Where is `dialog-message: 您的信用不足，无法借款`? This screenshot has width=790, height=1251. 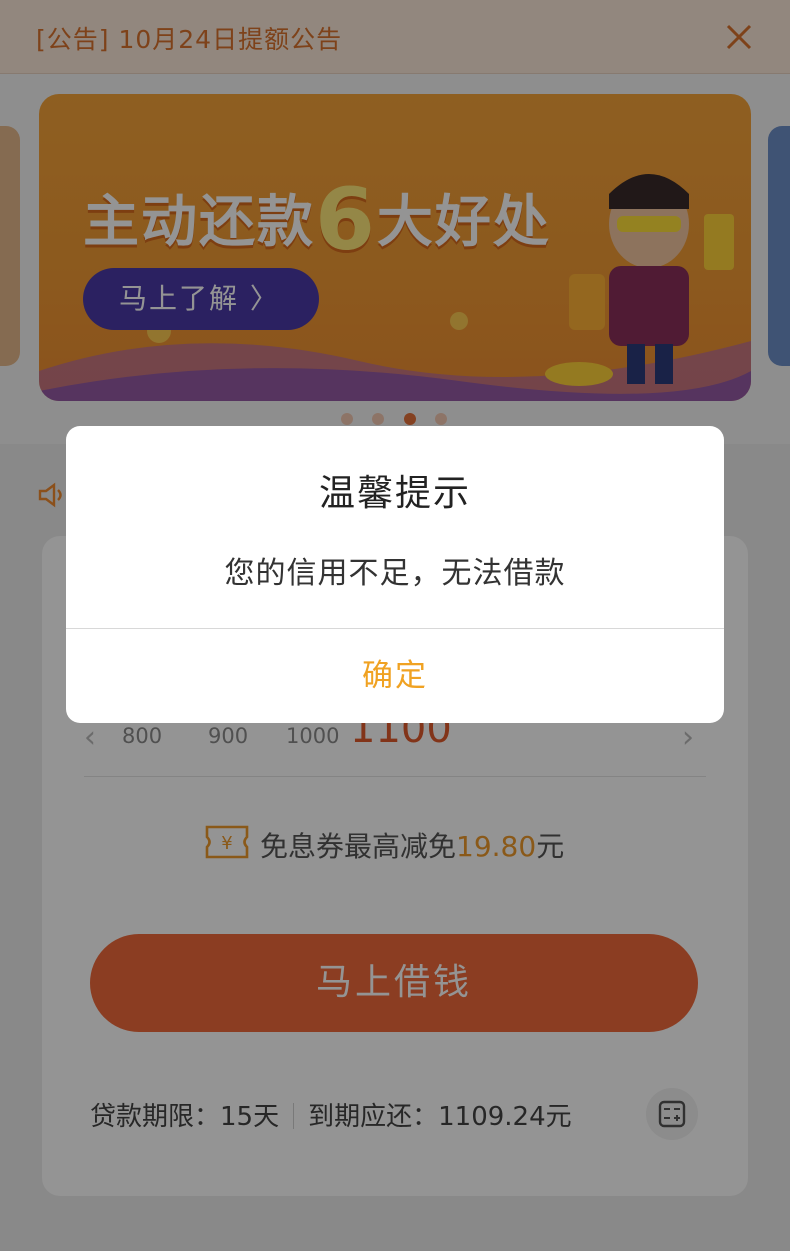
dialog-message: 您的信用不足，无法借款 is located at coordinates (395, 573).